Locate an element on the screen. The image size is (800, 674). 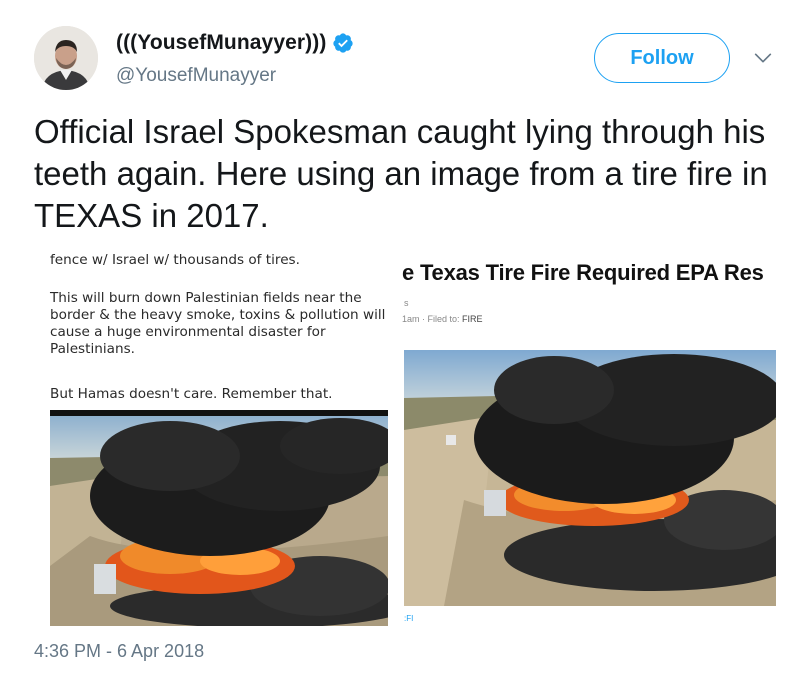
right-screenshot-headline: e Texas Tire Fire Required EPA Res is located at coordinates (583, 272).